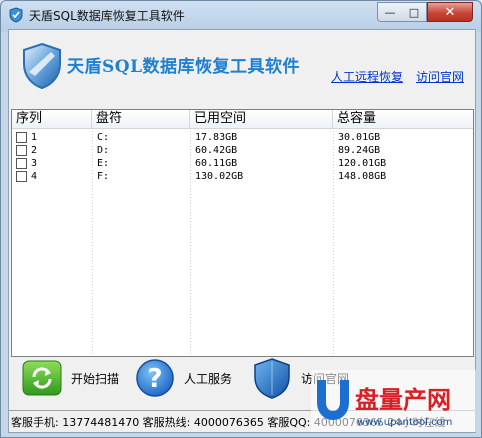 The width and height of the screenshot is (482, 438). Describe the element at coordinates (70, 378) in the screenshot. I see `start-scan-button: 开始扫描` at that location.